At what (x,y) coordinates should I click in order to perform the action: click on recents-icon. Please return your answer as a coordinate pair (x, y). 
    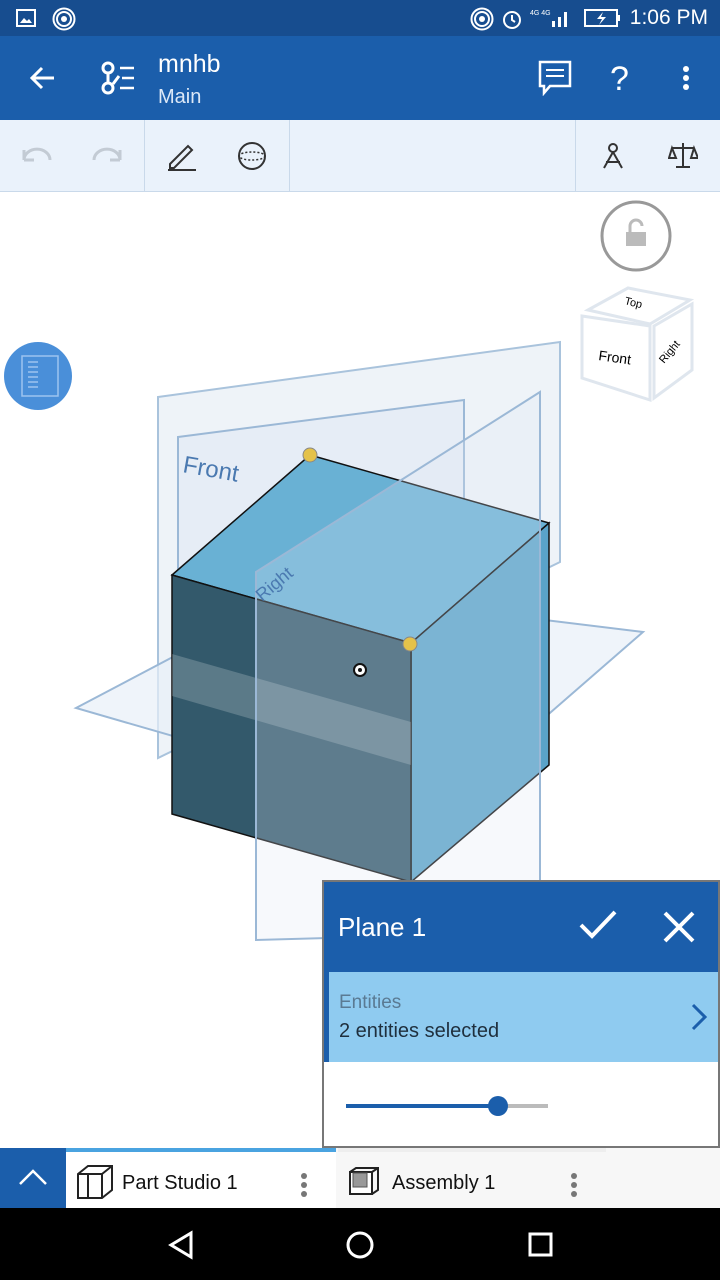
    Looking at the image, I should click on (541, 1245).